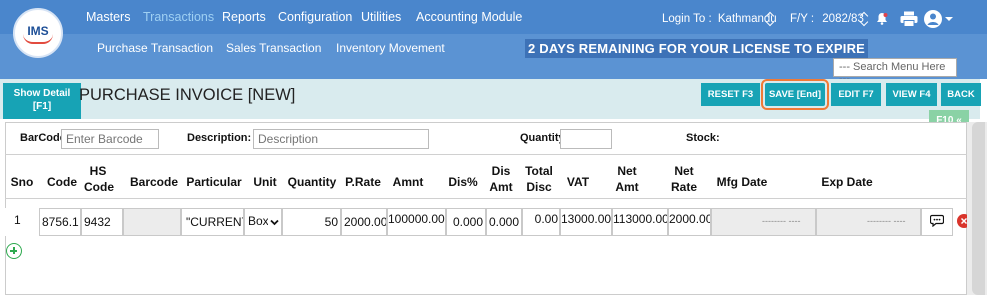 Image resolution: width=987 pixels, height=295 pixels. Describe the element at coordinates (14, 251) in the screenshot. I see `add-row-icon` at that location.